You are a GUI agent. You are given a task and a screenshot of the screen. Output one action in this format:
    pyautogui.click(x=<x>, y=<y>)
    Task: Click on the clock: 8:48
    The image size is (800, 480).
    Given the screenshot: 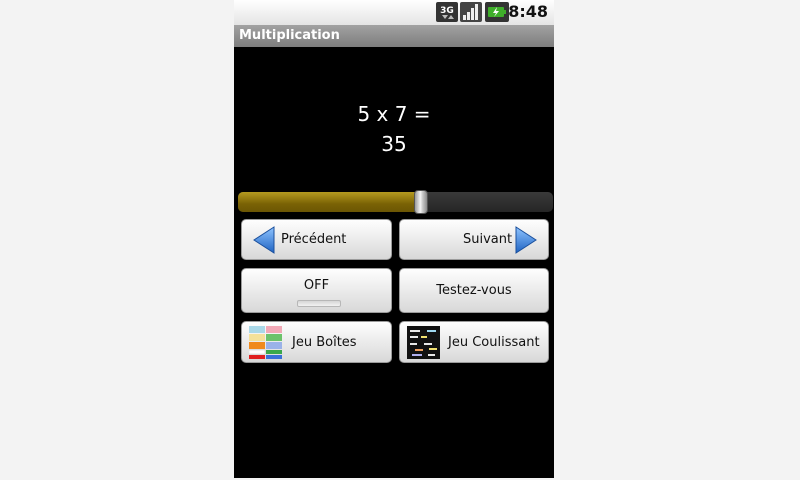 What is the action you would take?
    pyautogui.click(x=528, y=11)
    